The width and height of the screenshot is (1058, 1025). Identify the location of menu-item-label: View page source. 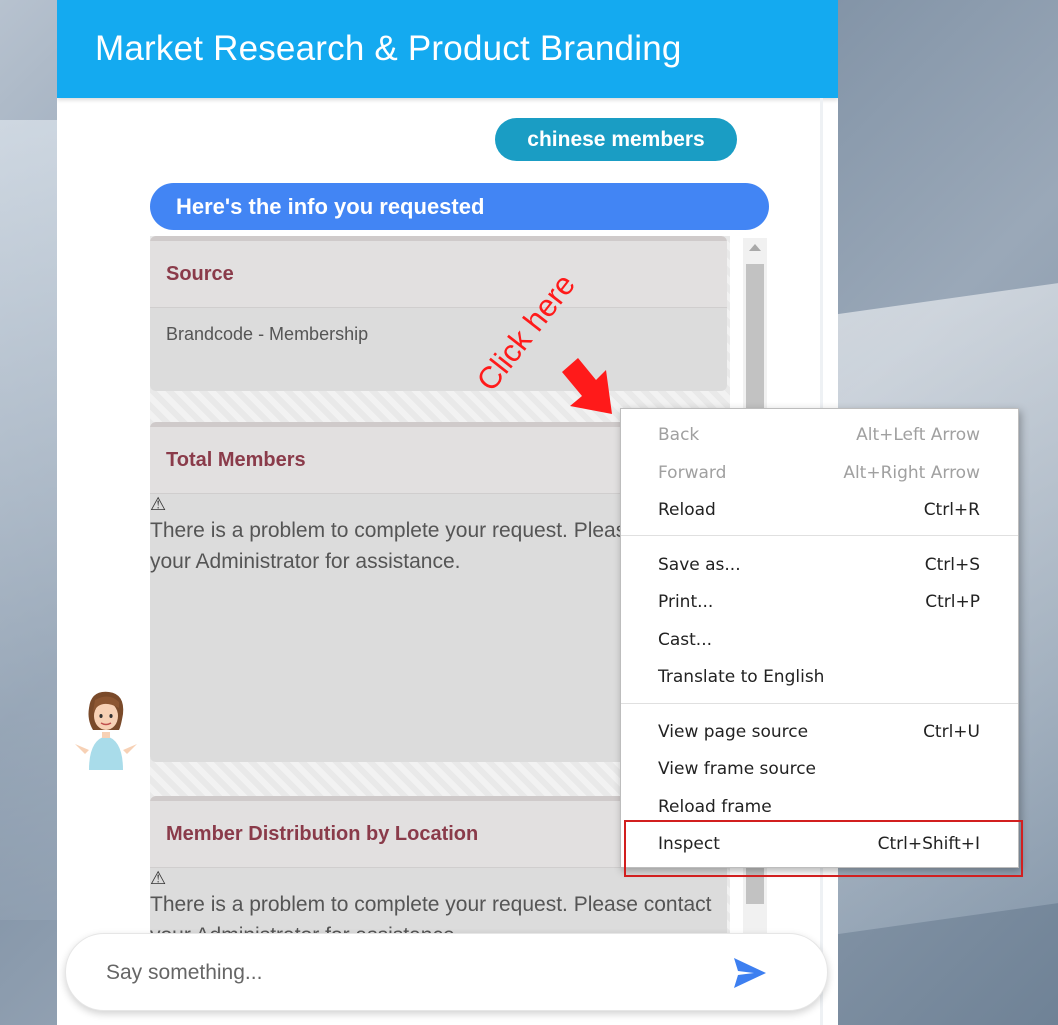
(733, 731).